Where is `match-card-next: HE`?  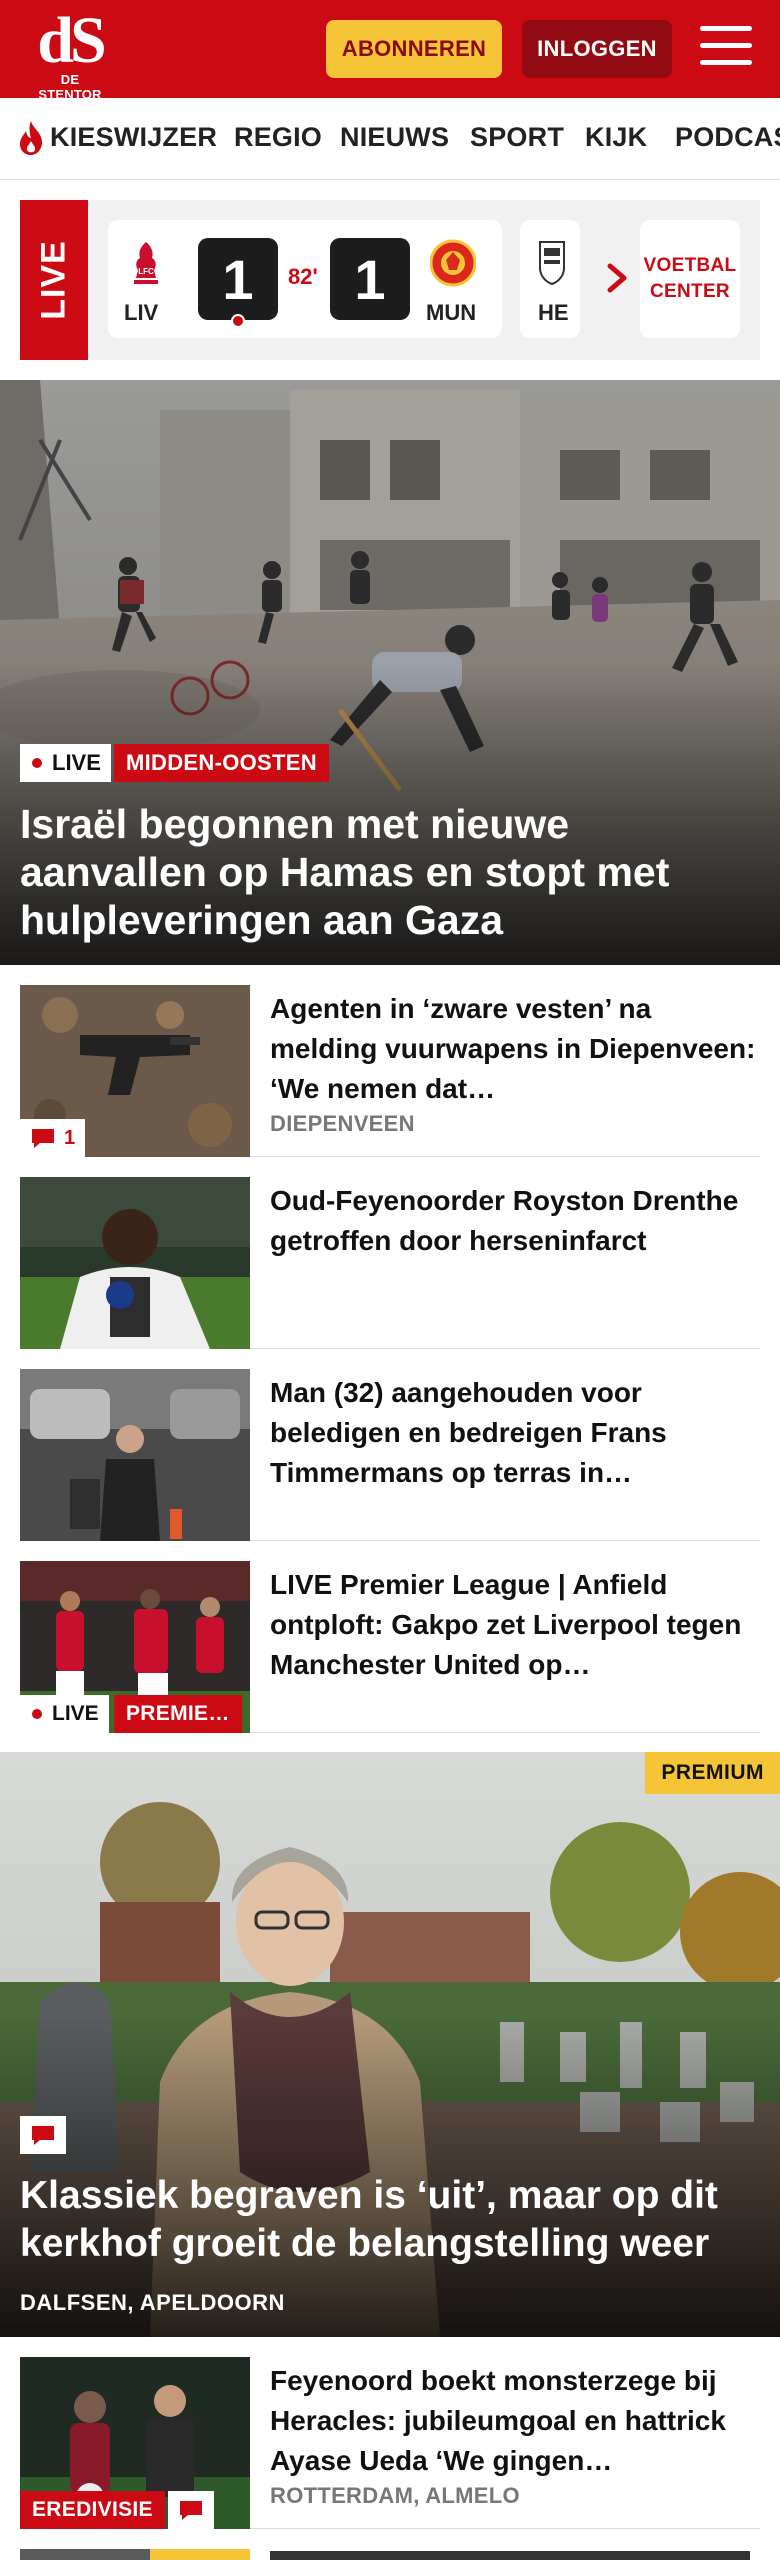 match-card-next: HE is located at coordinates (550, 279).